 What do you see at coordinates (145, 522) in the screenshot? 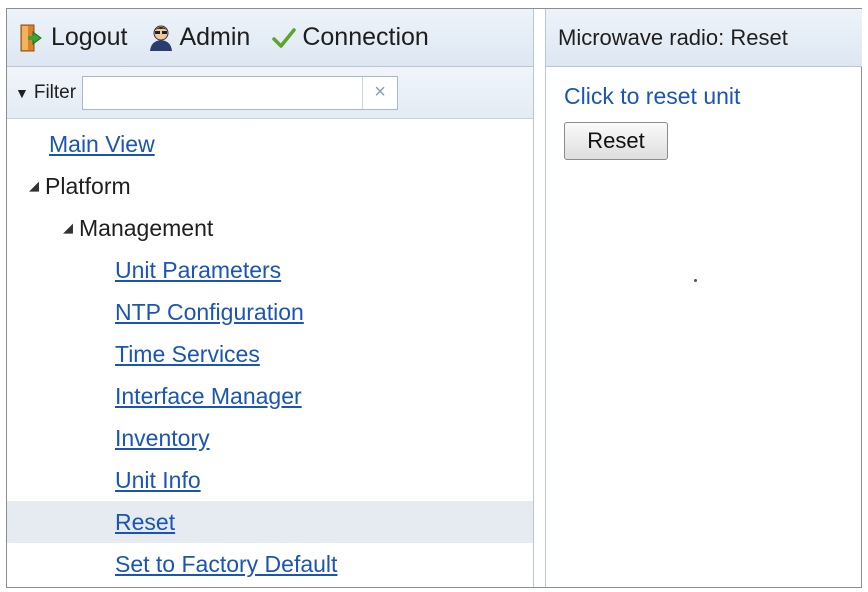
I see `reset-link: Reset` at bounding box center [145, 522].